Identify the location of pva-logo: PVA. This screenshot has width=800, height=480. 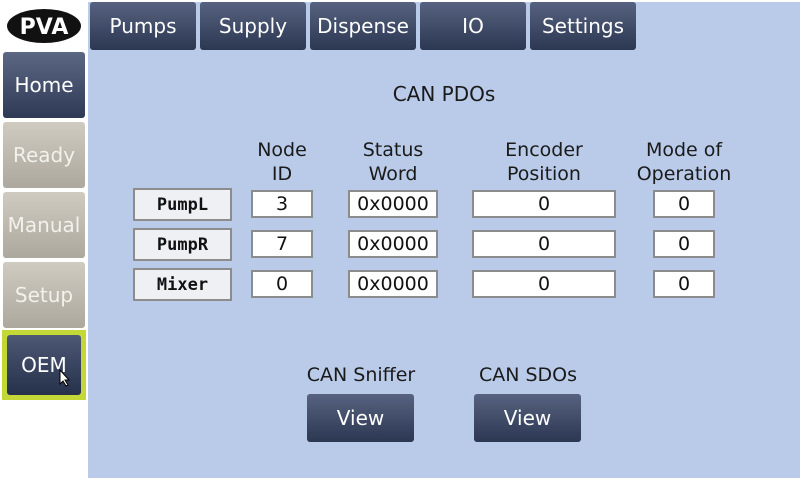
(44, 26).